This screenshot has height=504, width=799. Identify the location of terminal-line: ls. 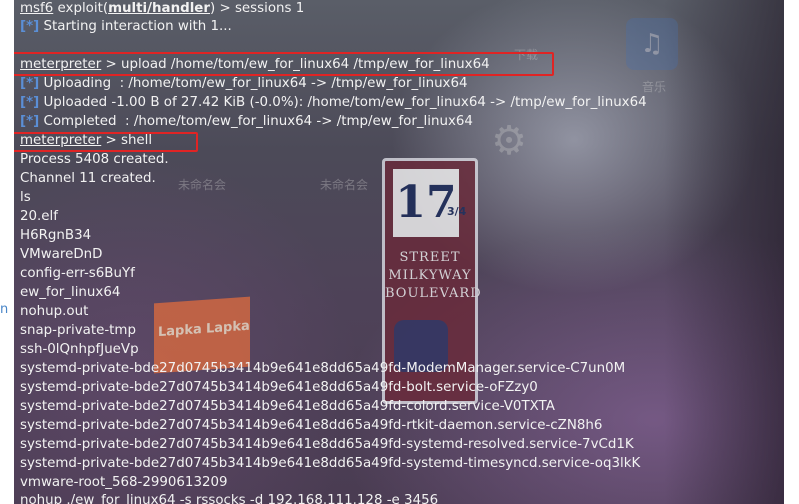
(25, 197).